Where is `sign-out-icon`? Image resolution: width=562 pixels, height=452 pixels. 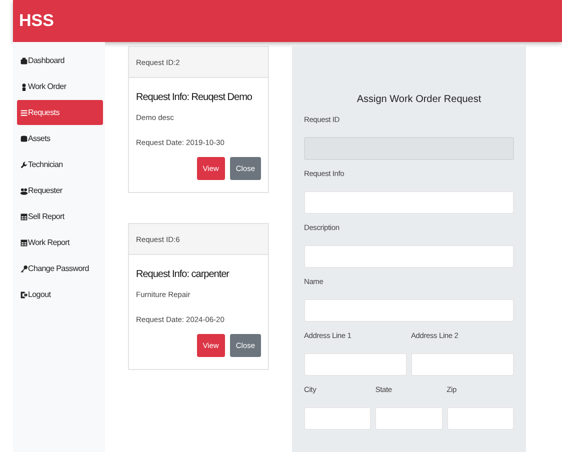 sign-out-icon is located at coordinates (24, 294).